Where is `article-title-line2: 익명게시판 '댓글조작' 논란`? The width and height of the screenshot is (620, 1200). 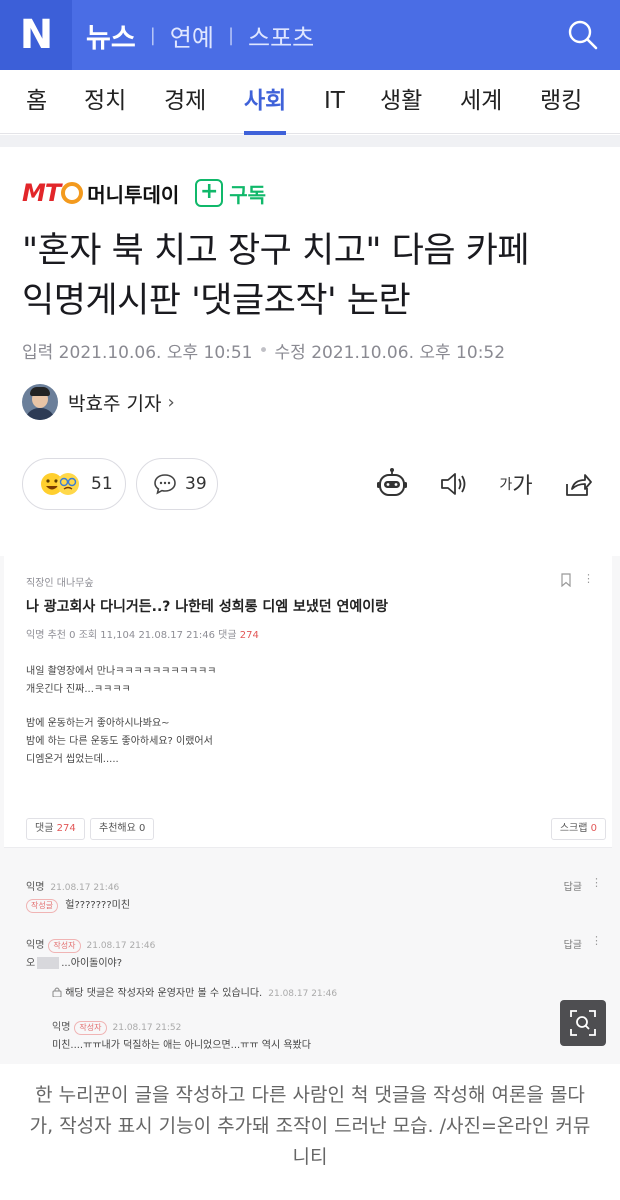 article-title-line2: 익명게시판 '댓글조작' 논란 is located at coordinates (216, 301).